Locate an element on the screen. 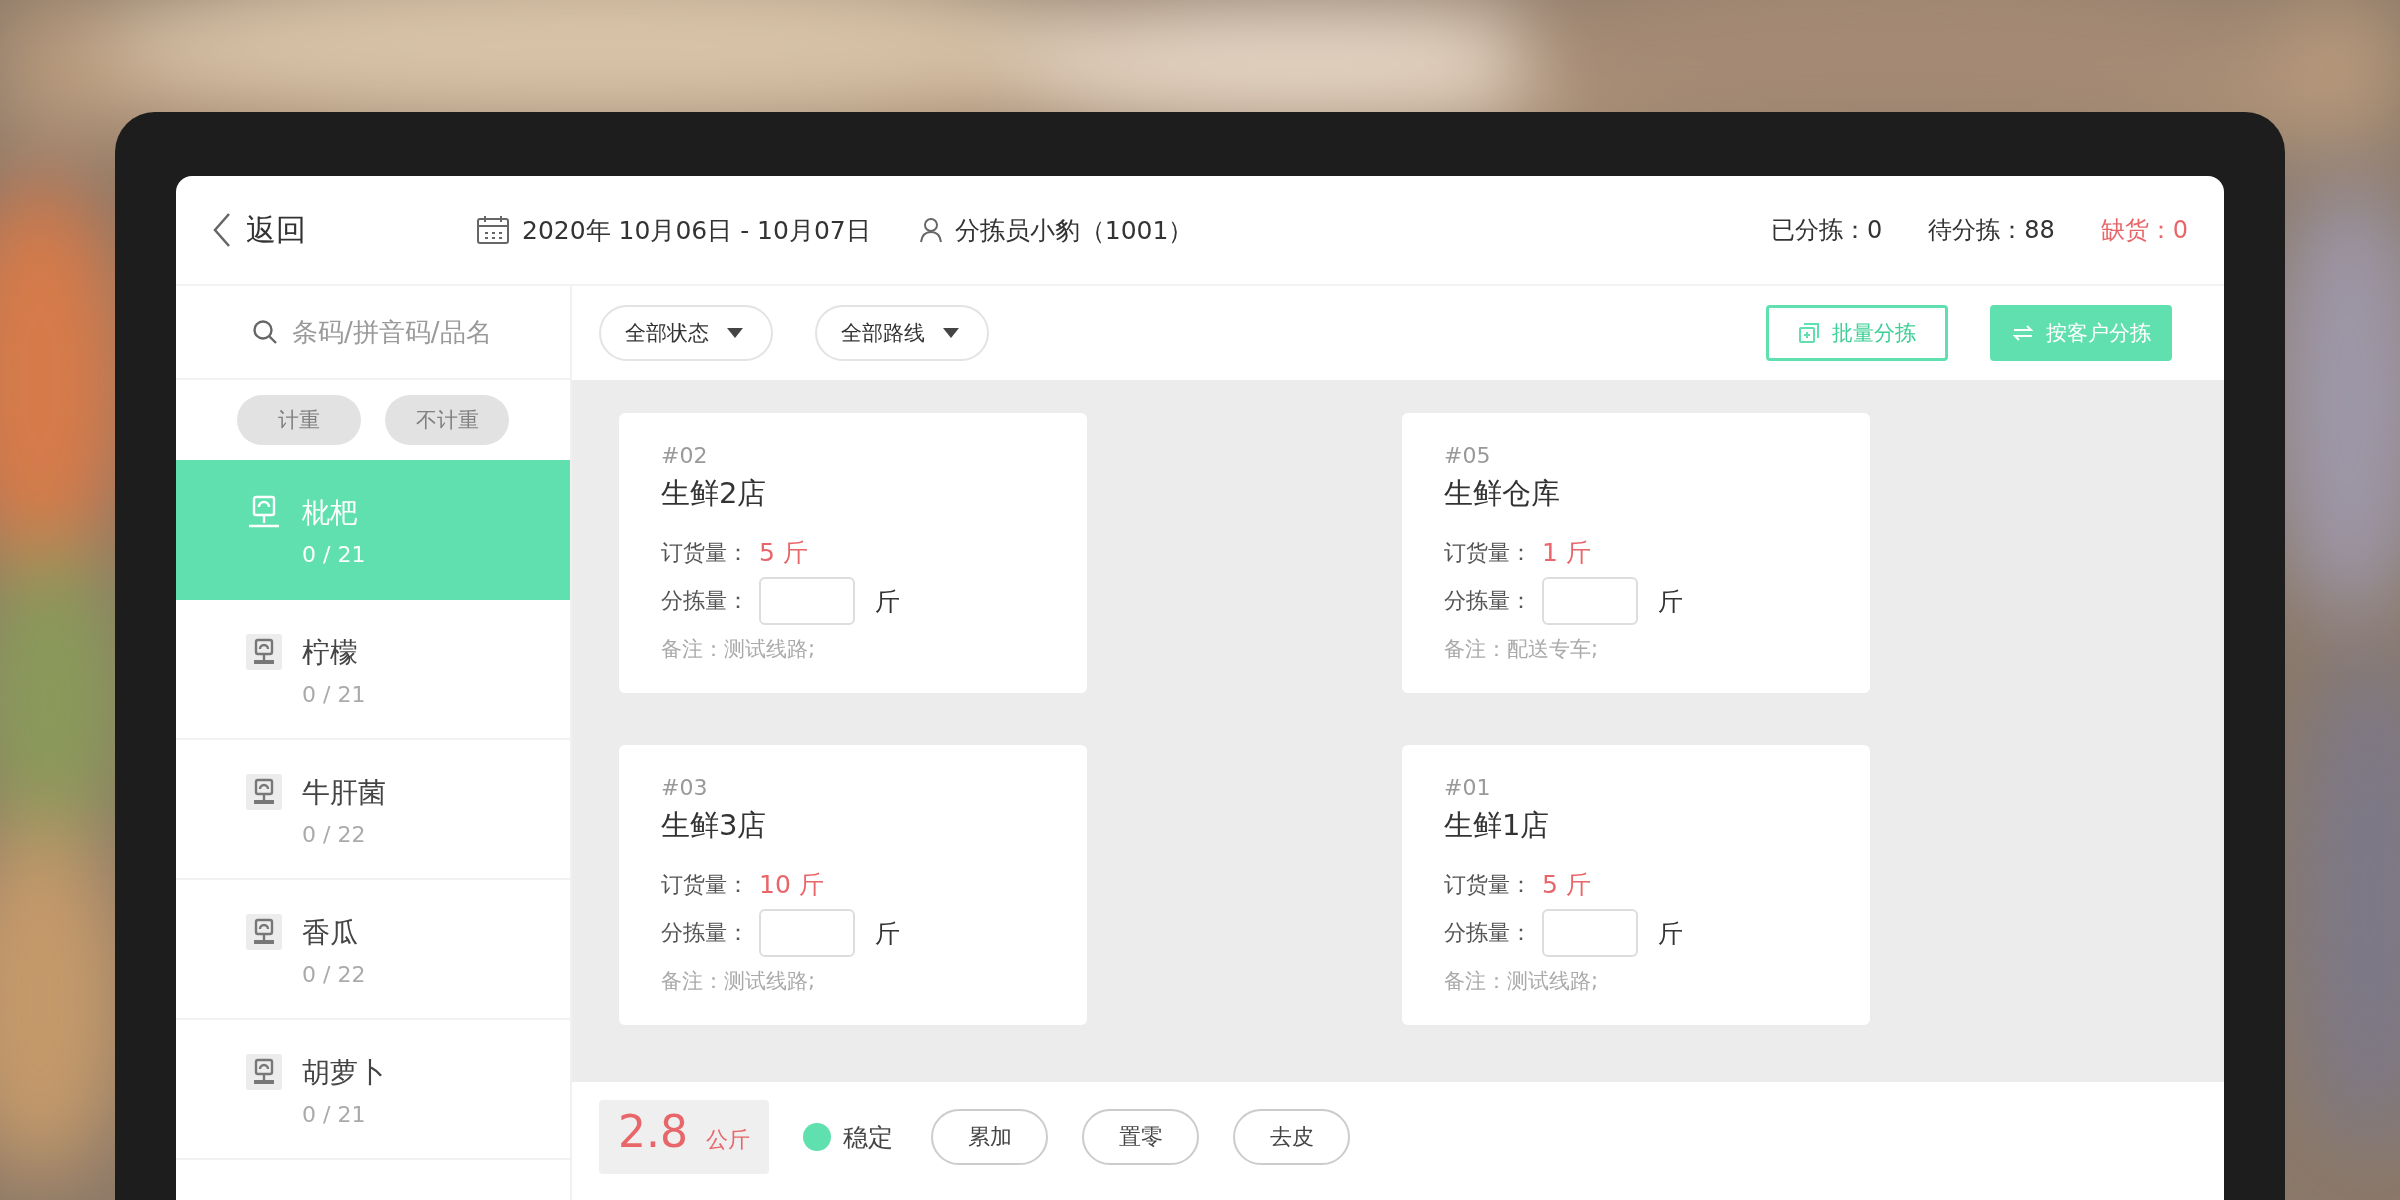  order-quantity: 10 斤 is located at coordinates (791, 885).